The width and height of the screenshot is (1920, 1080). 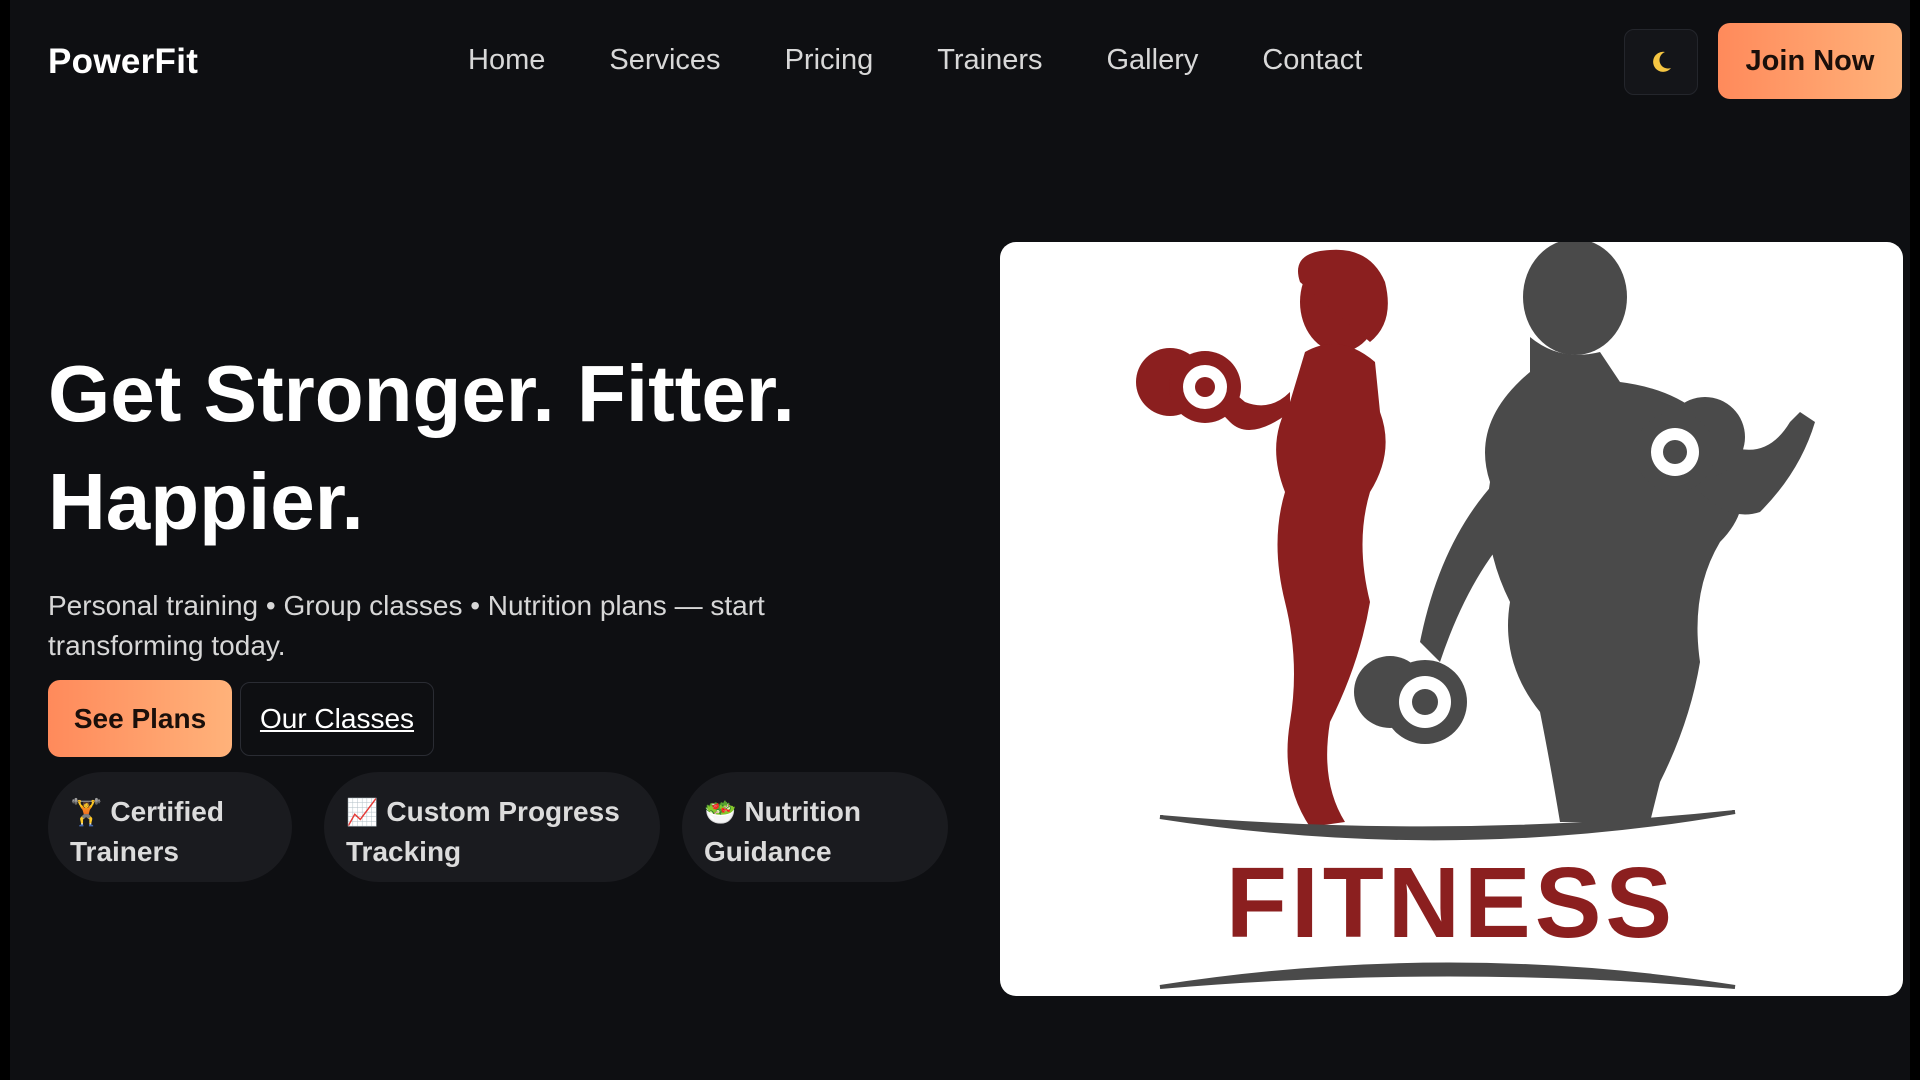 I want to click on feature-pill-trainers: 🏋 Certified Trainers, so click(x=170, y=827).